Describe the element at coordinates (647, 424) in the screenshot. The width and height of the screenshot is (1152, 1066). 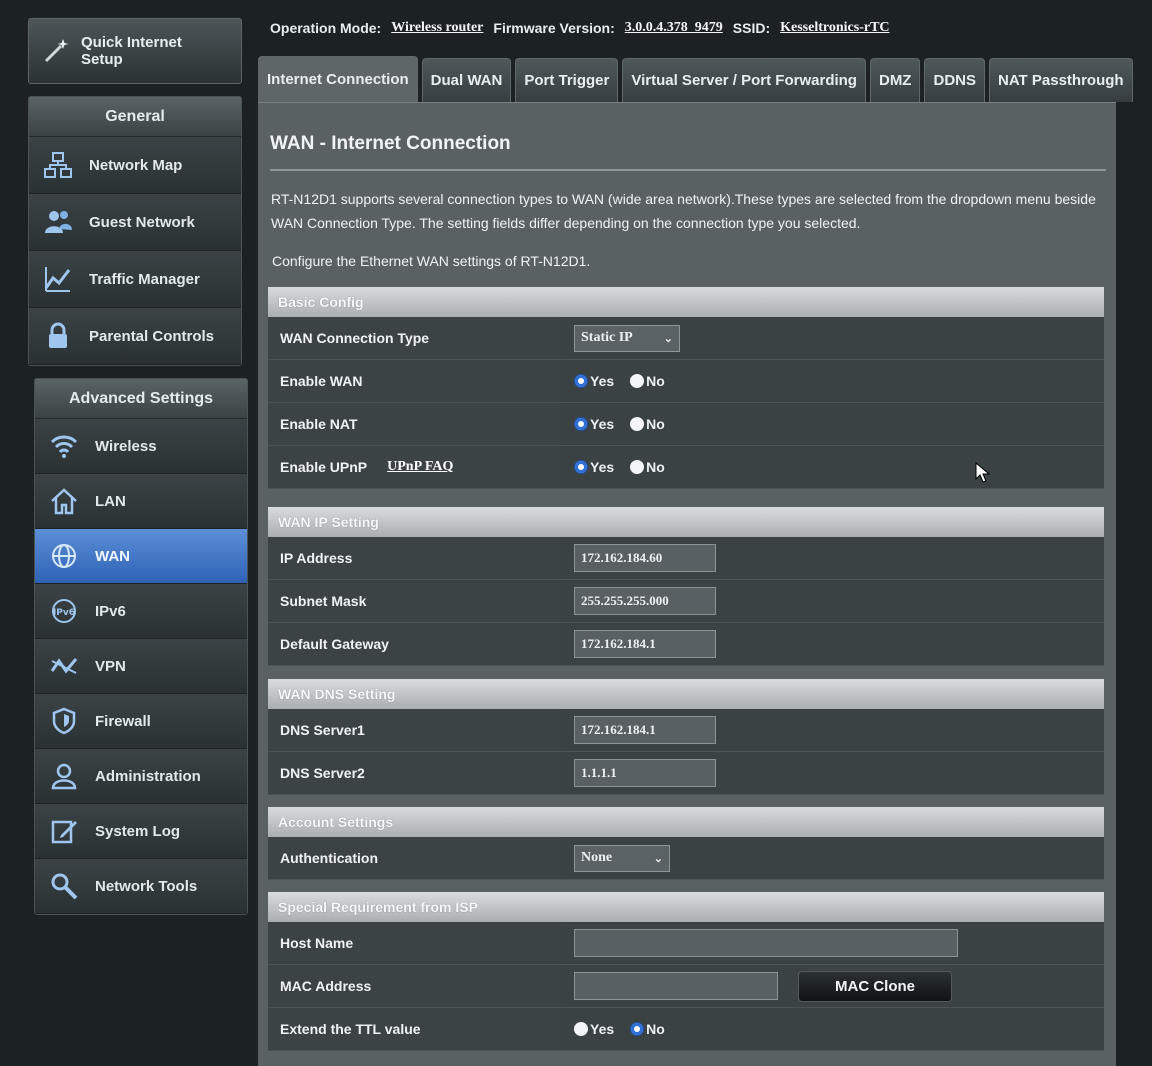
I see `enable-nat-no: No` at that location.